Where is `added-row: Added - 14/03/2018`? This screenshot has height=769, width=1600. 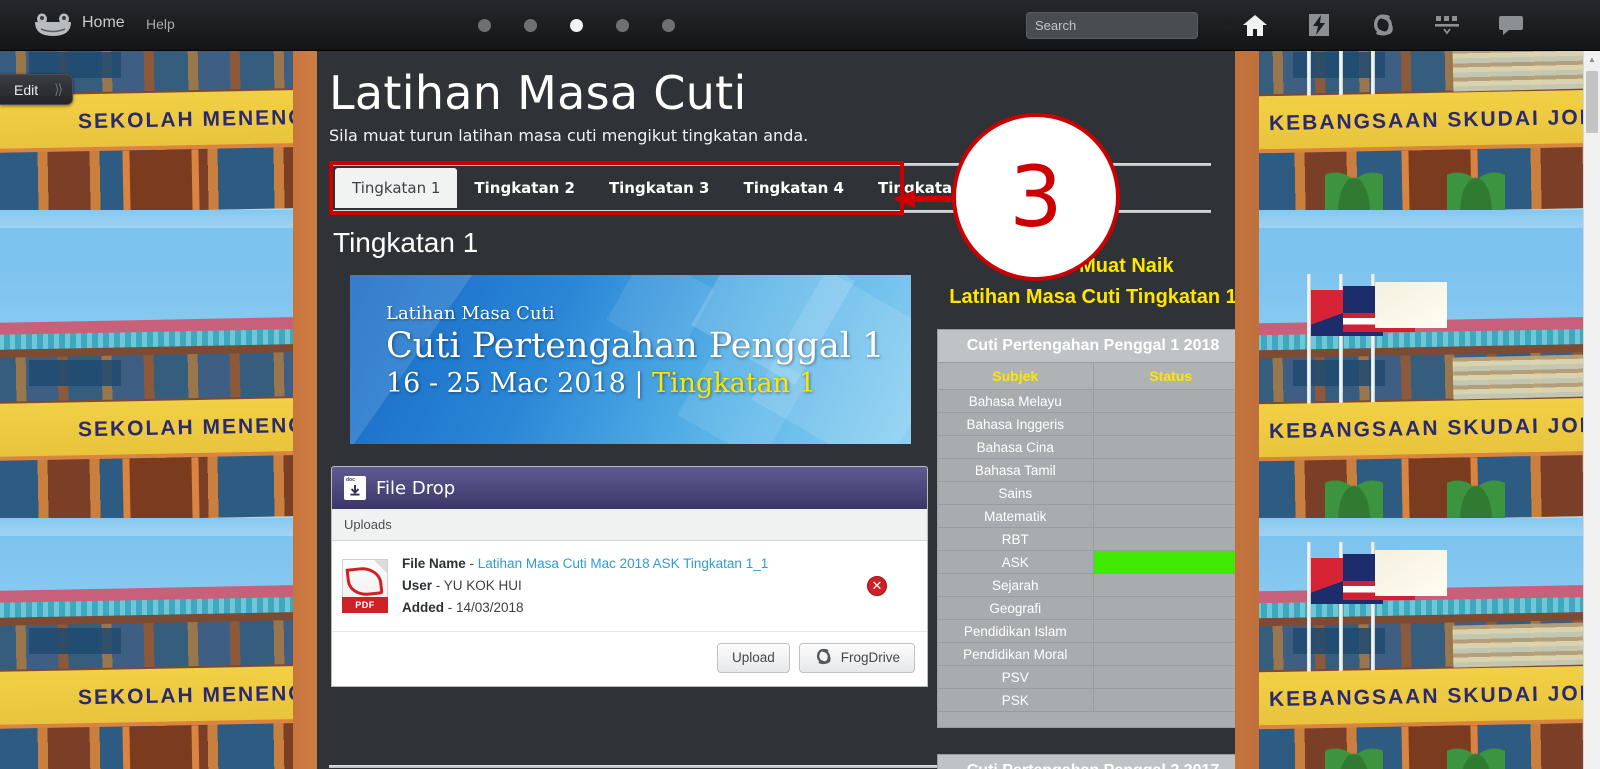
added-row: Added - 14/03/2018 is located at coordinates (463, 608).